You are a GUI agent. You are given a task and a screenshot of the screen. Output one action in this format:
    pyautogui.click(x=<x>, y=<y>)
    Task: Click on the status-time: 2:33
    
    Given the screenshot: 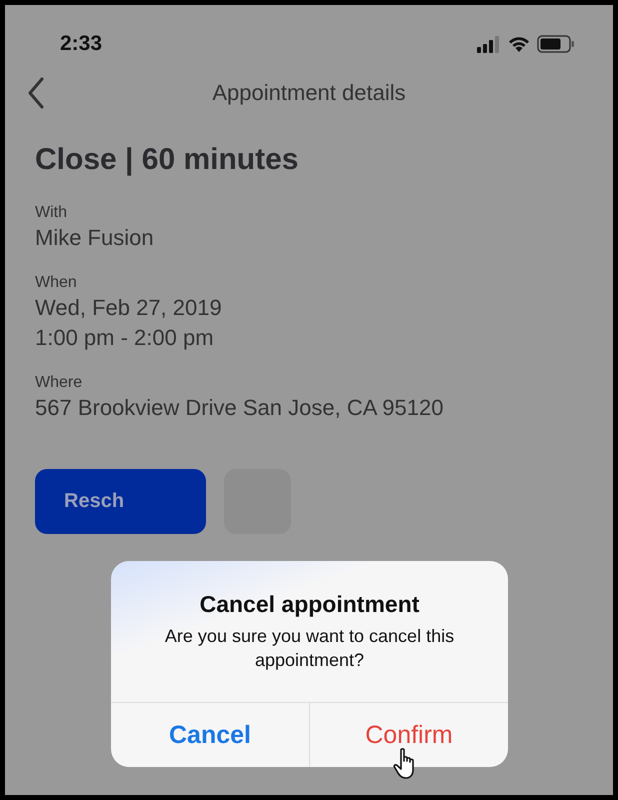 What is the action you would take?
    pyautogui.click(x=81, y=44)
    